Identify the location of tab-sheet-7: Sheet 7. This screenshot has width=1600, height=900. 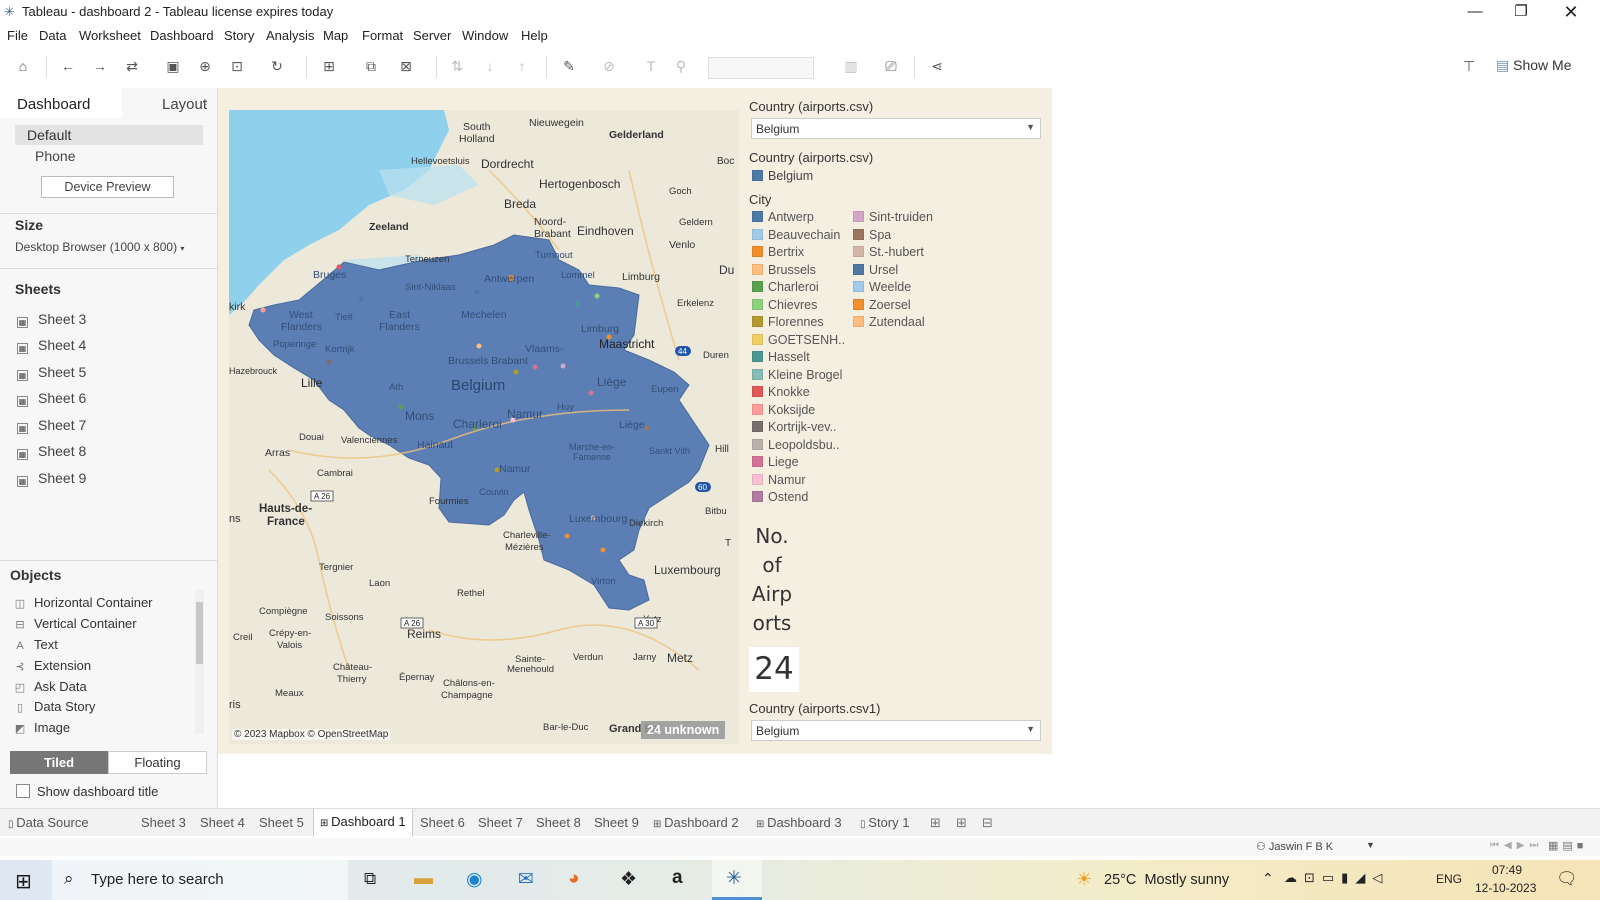
(500, 825).